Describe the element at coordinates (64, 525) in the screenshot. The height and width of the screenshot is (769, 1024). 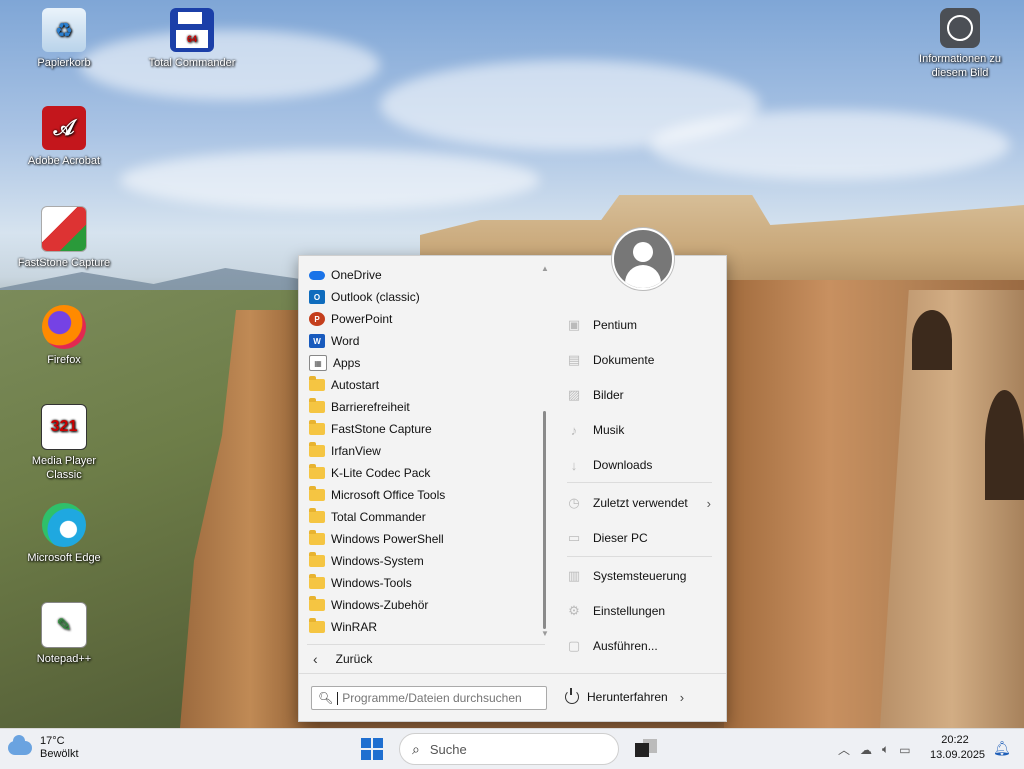
I see `edge-icon` at that location.